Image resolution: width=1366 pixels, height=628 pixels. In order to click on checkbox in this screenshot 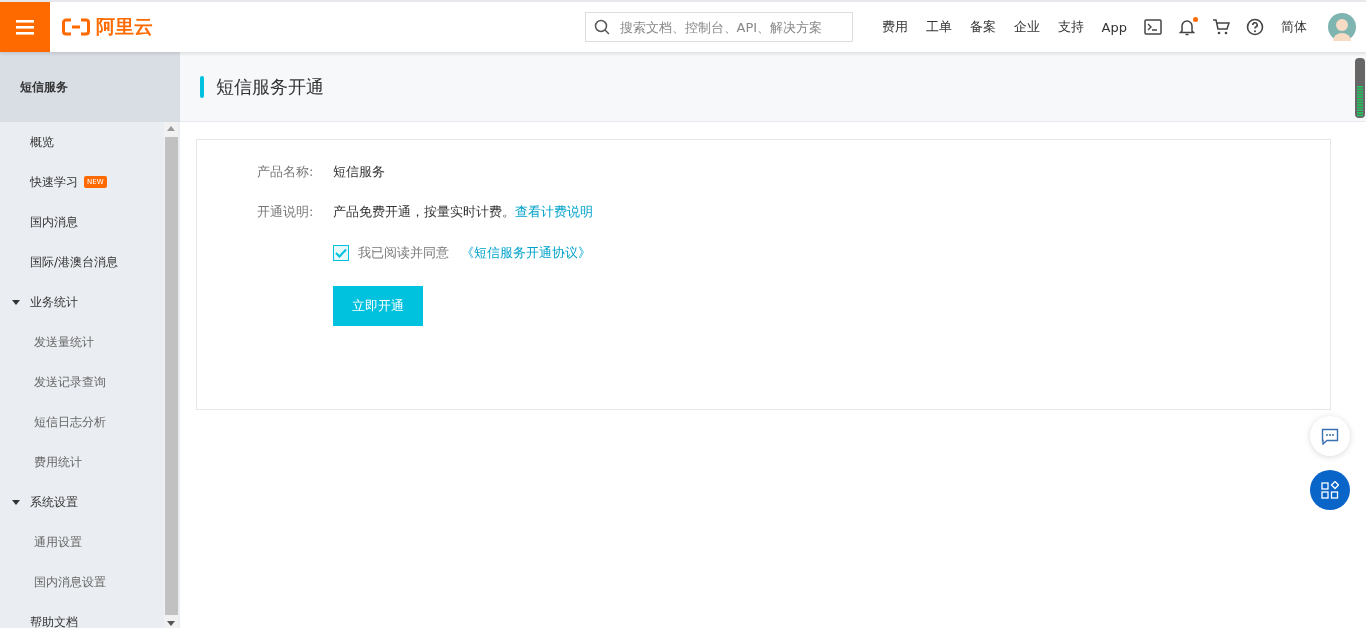, I will do `click(341, 253)`.